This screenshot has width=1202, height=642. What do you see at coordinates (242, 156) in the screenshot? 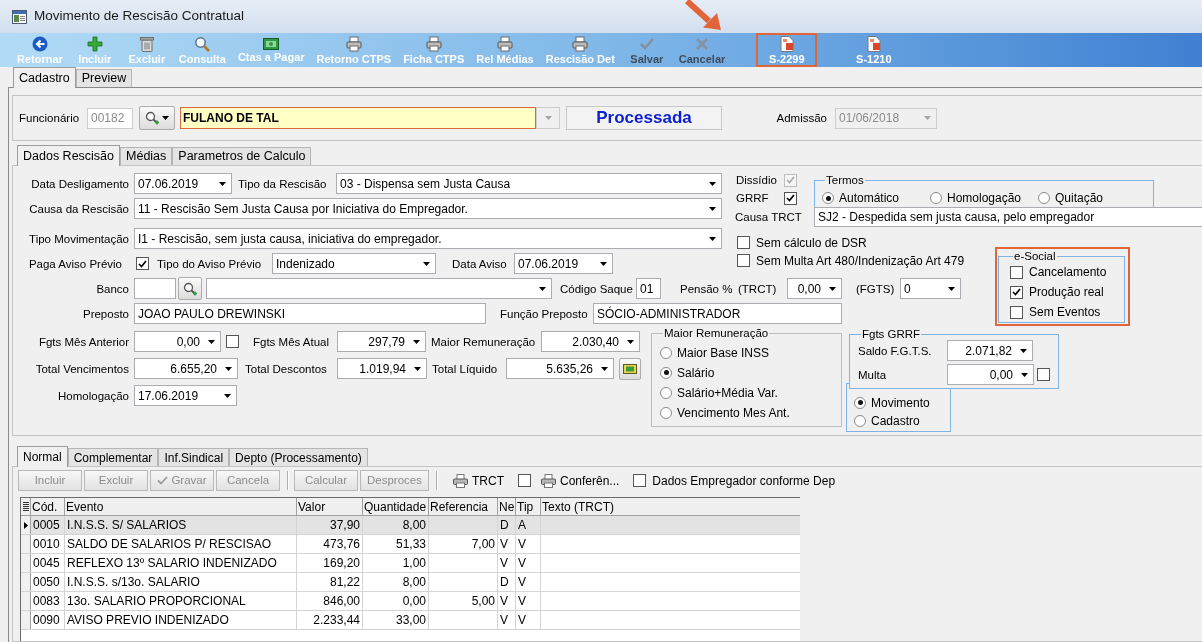
I see `tab: Parametros de Calculo` at bounding box center [242, 156].